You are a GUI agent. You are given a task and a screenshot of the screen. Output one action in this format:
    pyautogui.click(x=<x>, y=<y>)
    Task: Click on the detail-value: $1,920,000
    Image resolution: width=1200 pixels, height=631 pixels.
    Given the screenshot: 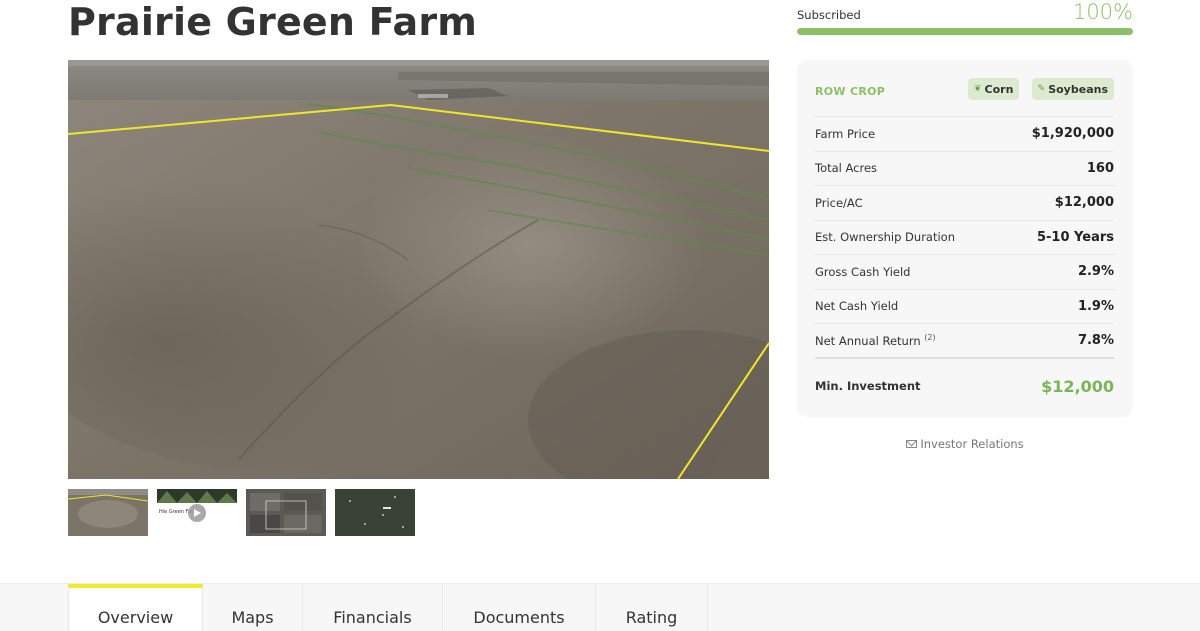 What is the action you would take?
    pyautogui.click(x=1072, y=134)
    